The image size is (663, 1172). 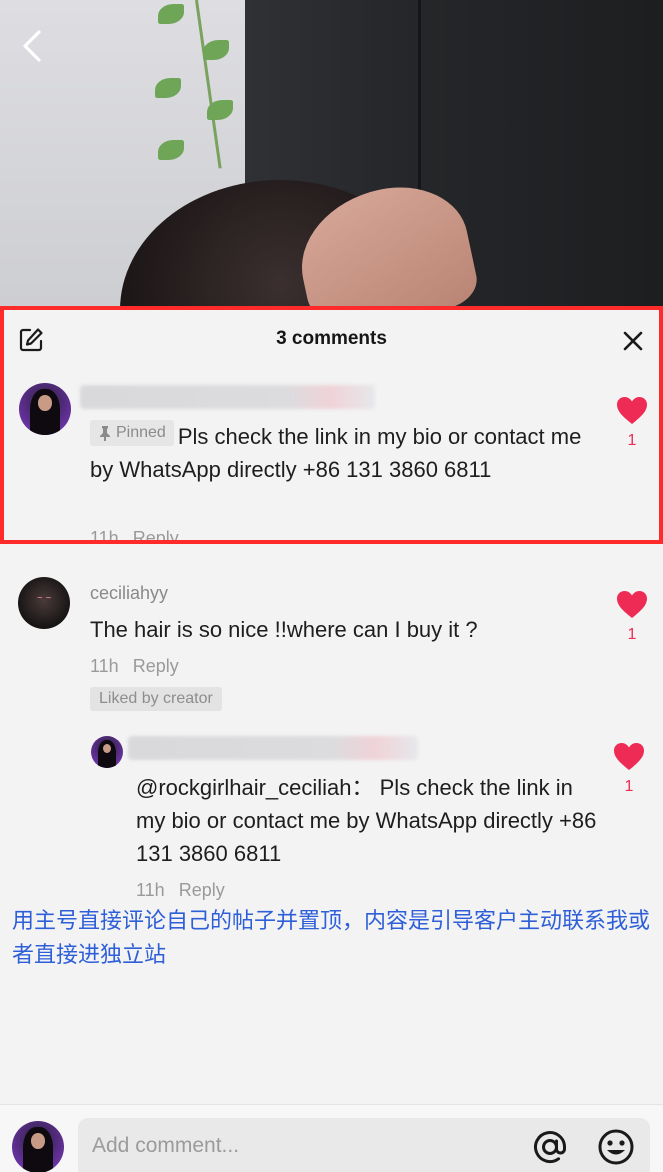 What do you see at coordinates (156, 699) in the screenshot?
I see `liked-by-creator-badge: Liked by creator` at bounding box center [156, 699].